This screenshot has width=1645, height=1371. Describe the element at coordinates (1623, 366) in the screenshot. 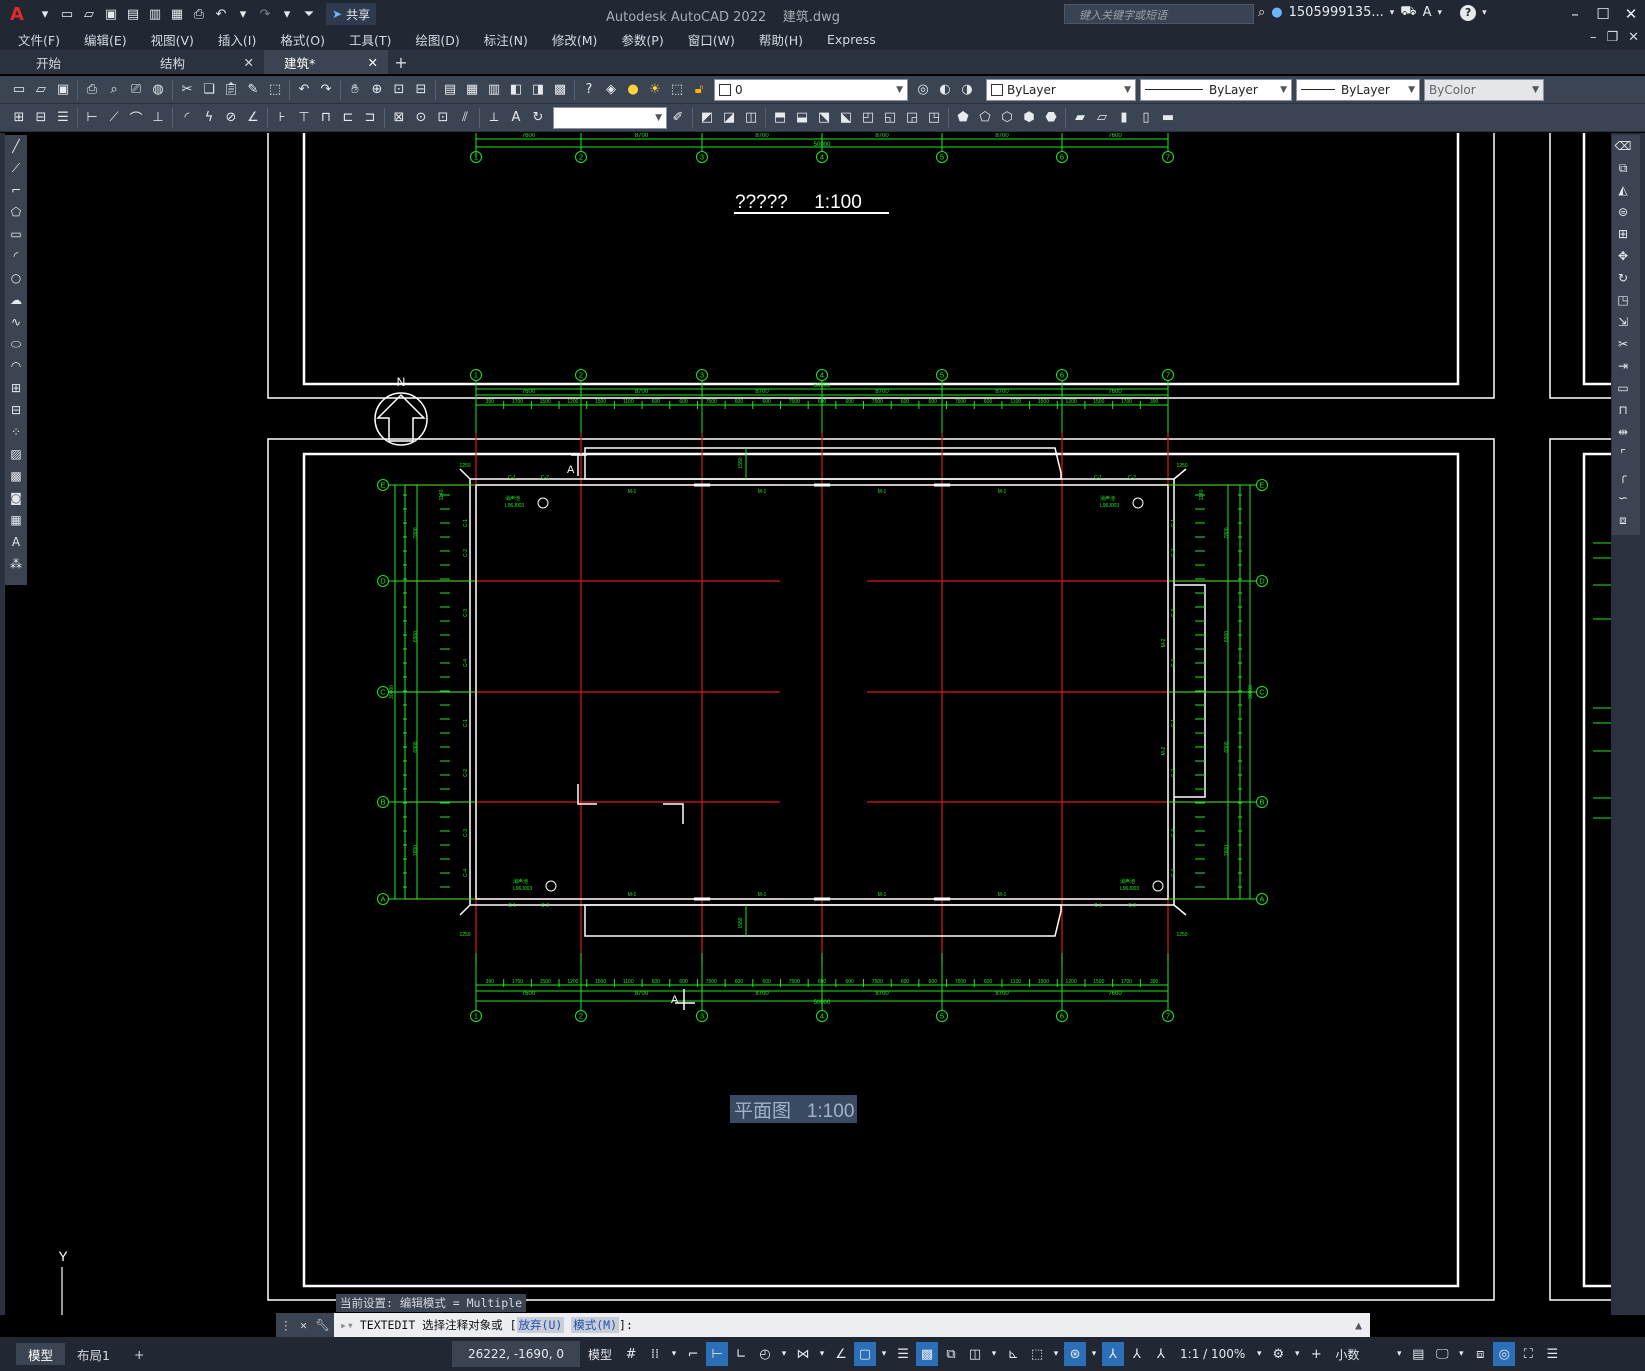

I see `extend-icon: ⇥` at that location.